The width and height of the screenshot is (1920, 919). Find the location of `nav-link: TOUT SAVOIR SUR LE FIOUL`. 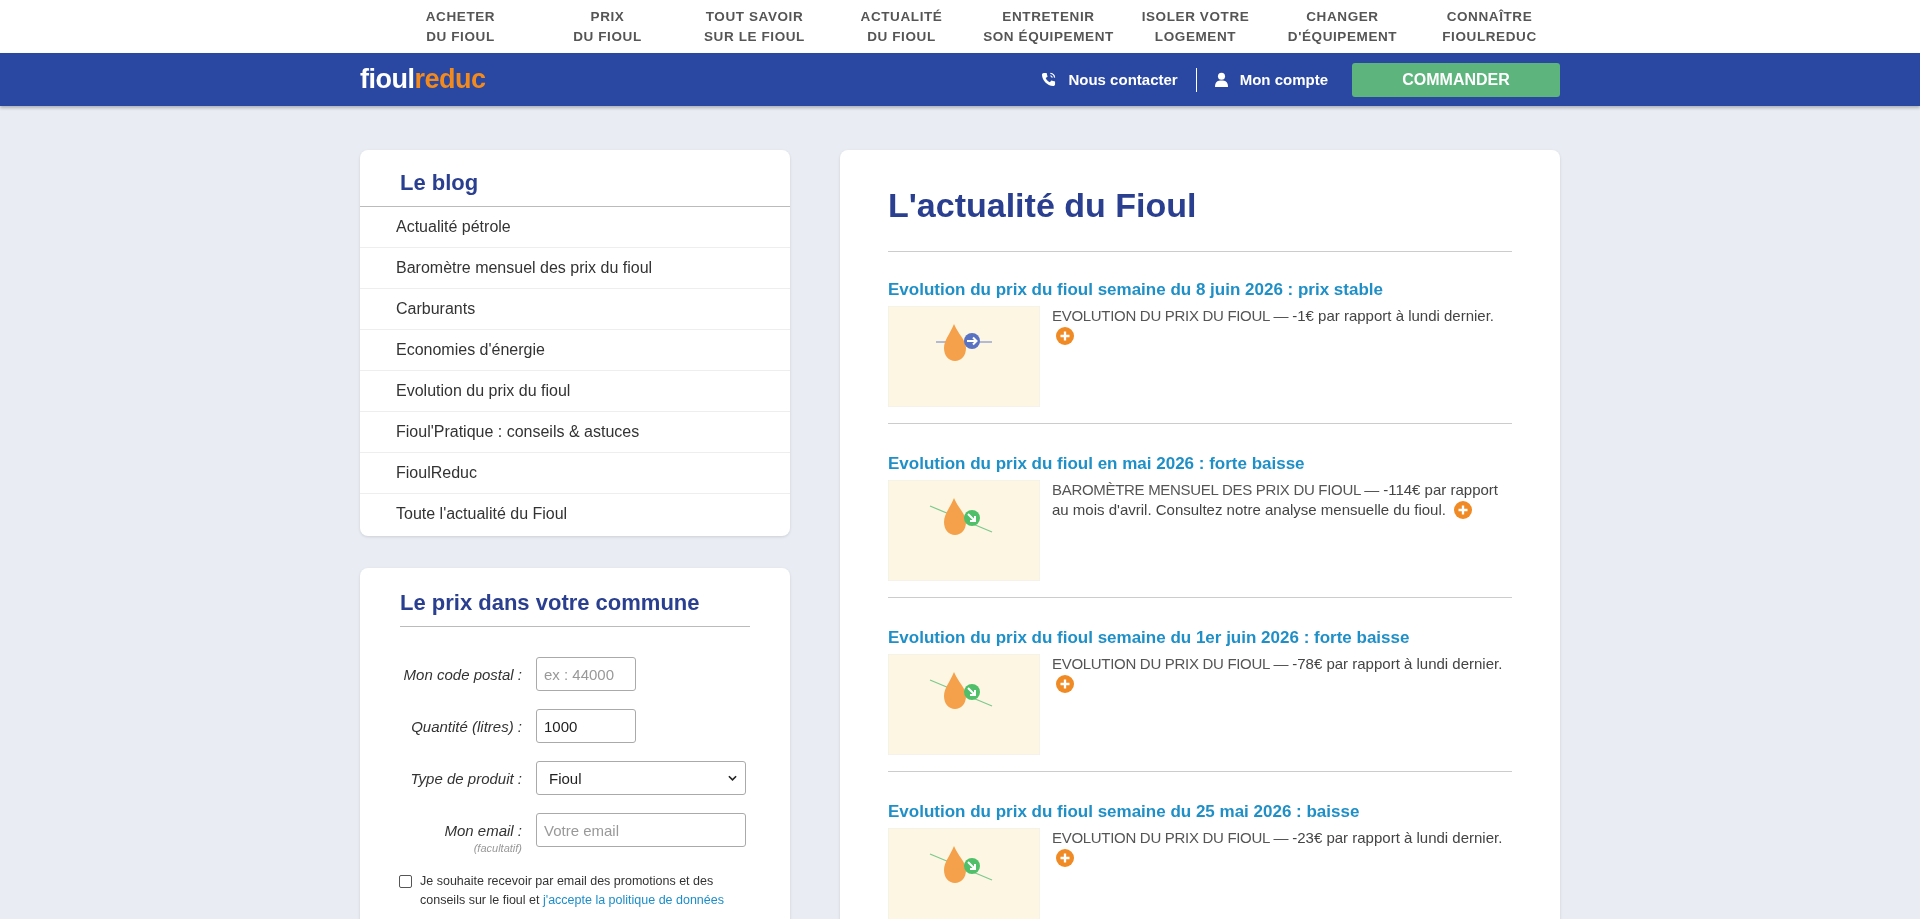

nav-link: TOUT SAVOIR SUR LE FIOUL is located at coordinates (754, 26).